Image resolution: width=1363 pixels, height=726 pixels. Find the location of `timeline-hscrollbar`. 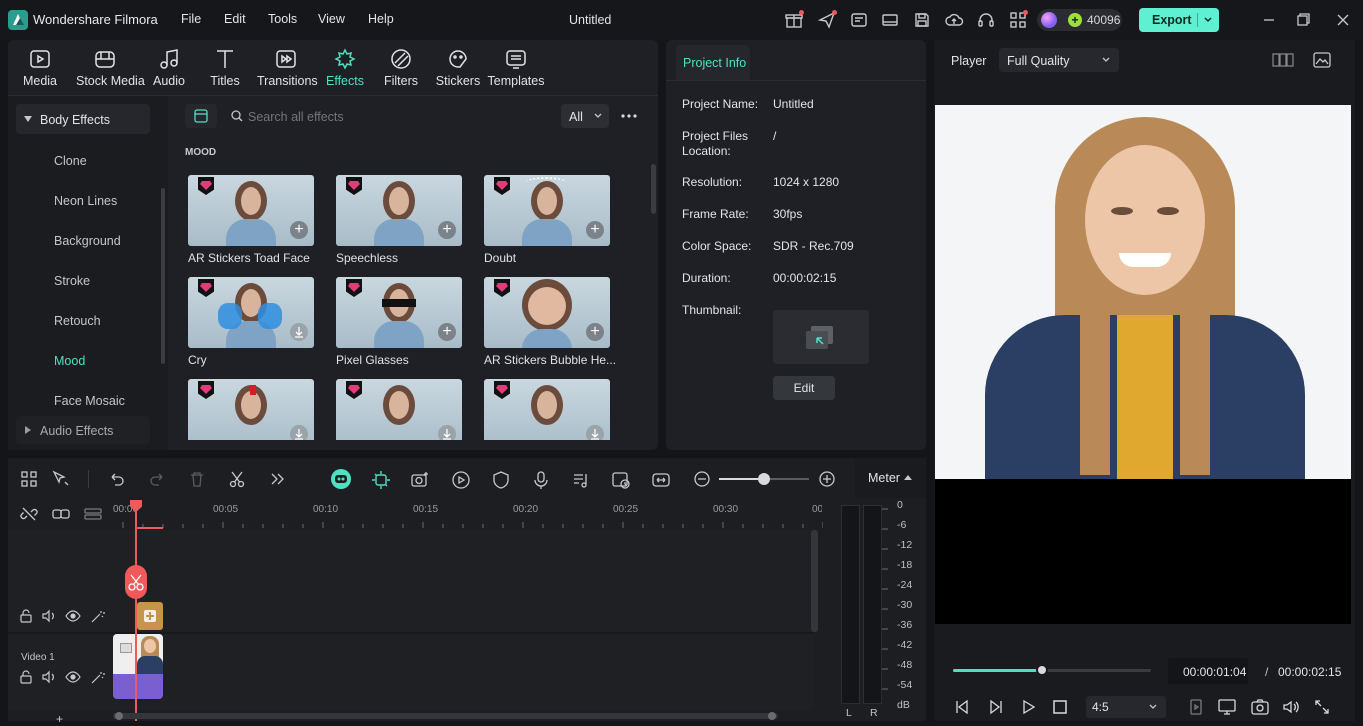

timeline-hscrollbar is located at coordinates (445, 716).